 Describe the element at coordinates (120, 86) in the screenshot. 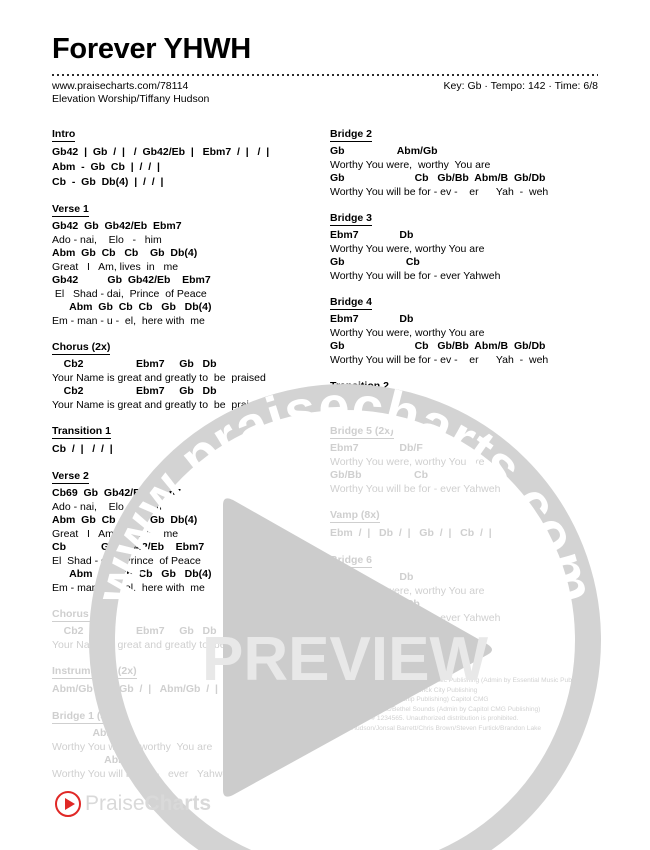

I see `source-url: www.praisecharts.com/78114` at that location.